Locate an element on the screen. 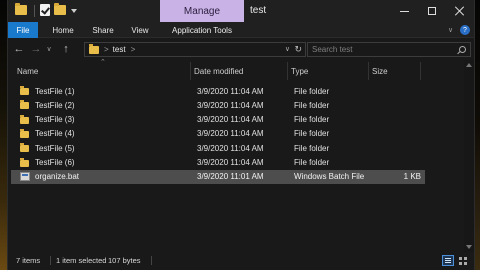 Image resolution: width=480 pixels, height=270 pixels. column-header-type: Type is located at coordinates (327, 71).